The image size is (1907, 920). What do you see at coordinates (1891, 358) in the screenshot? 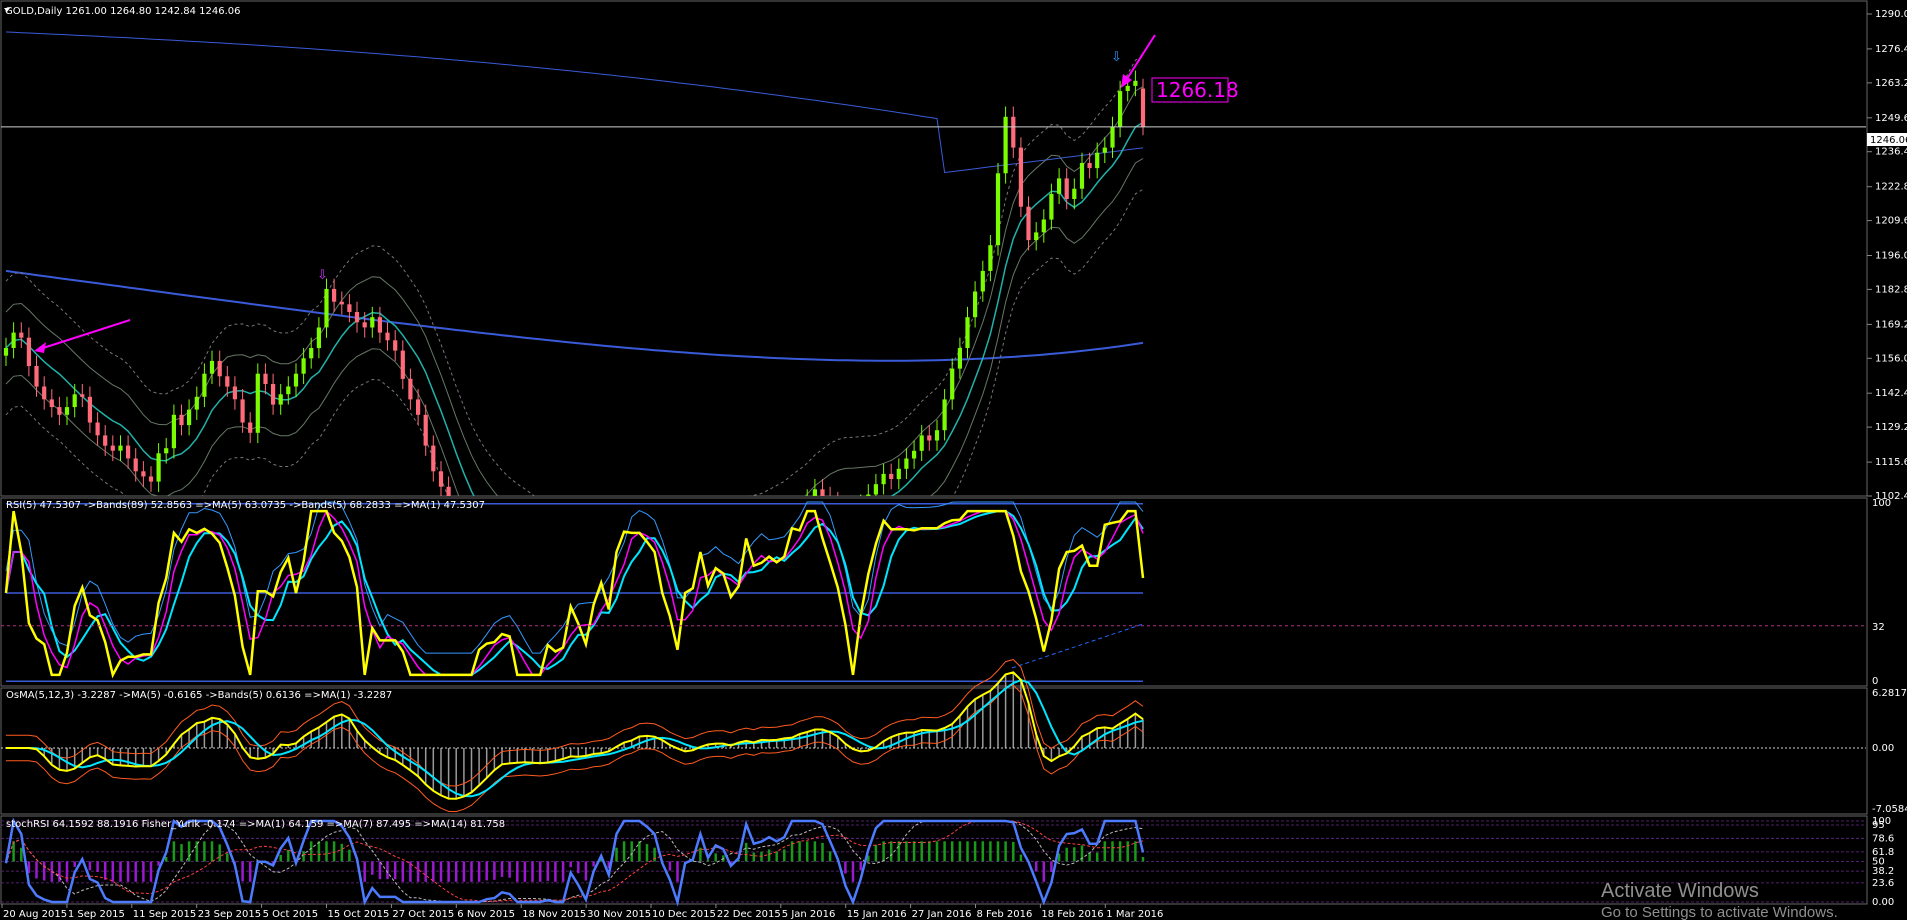
I see `price-tick-label: 1156.00` at bounding box center [1891, 358].